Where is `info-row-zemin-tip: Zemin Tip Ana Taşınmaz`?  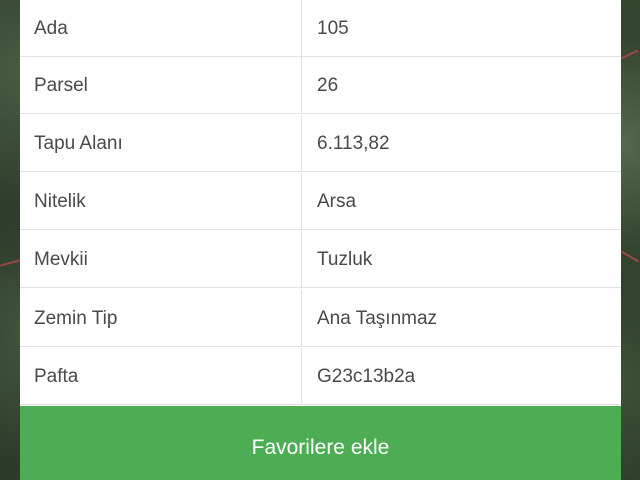 info-row-zemin-tip: Zemin Tip Ana Taşınmaz is located at coordinates (320, 318).